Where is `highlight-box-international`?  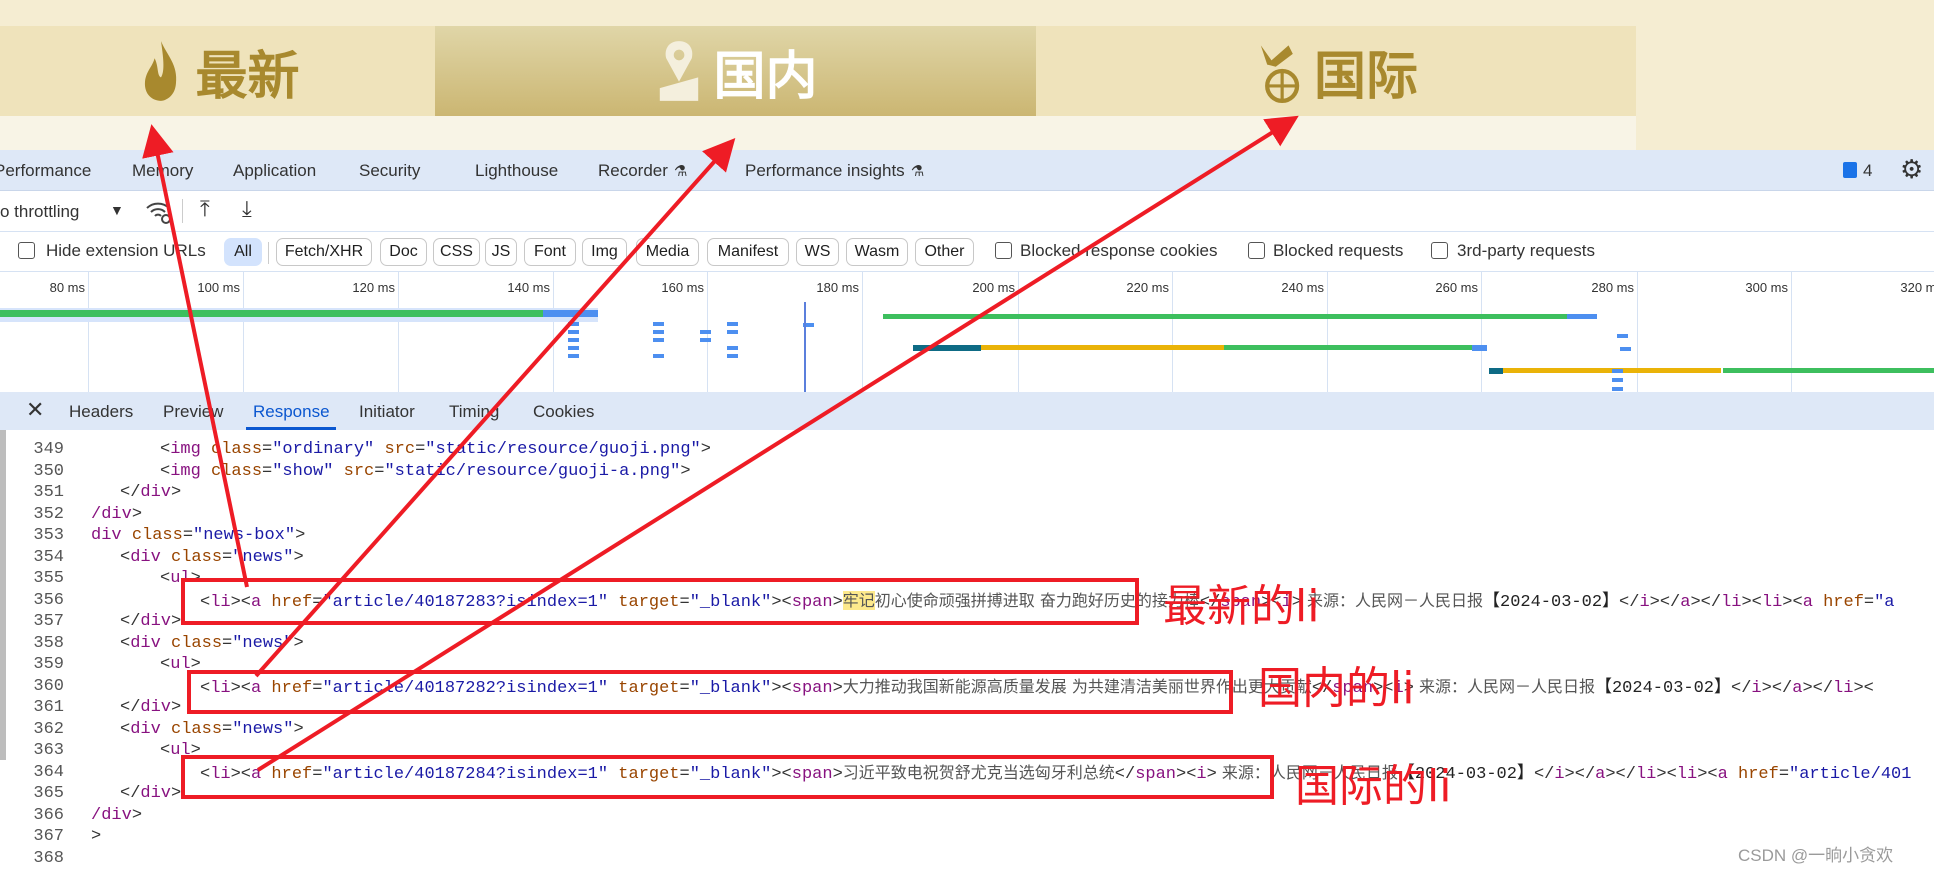
highlight-box-international is located at coordinates (727, 777).